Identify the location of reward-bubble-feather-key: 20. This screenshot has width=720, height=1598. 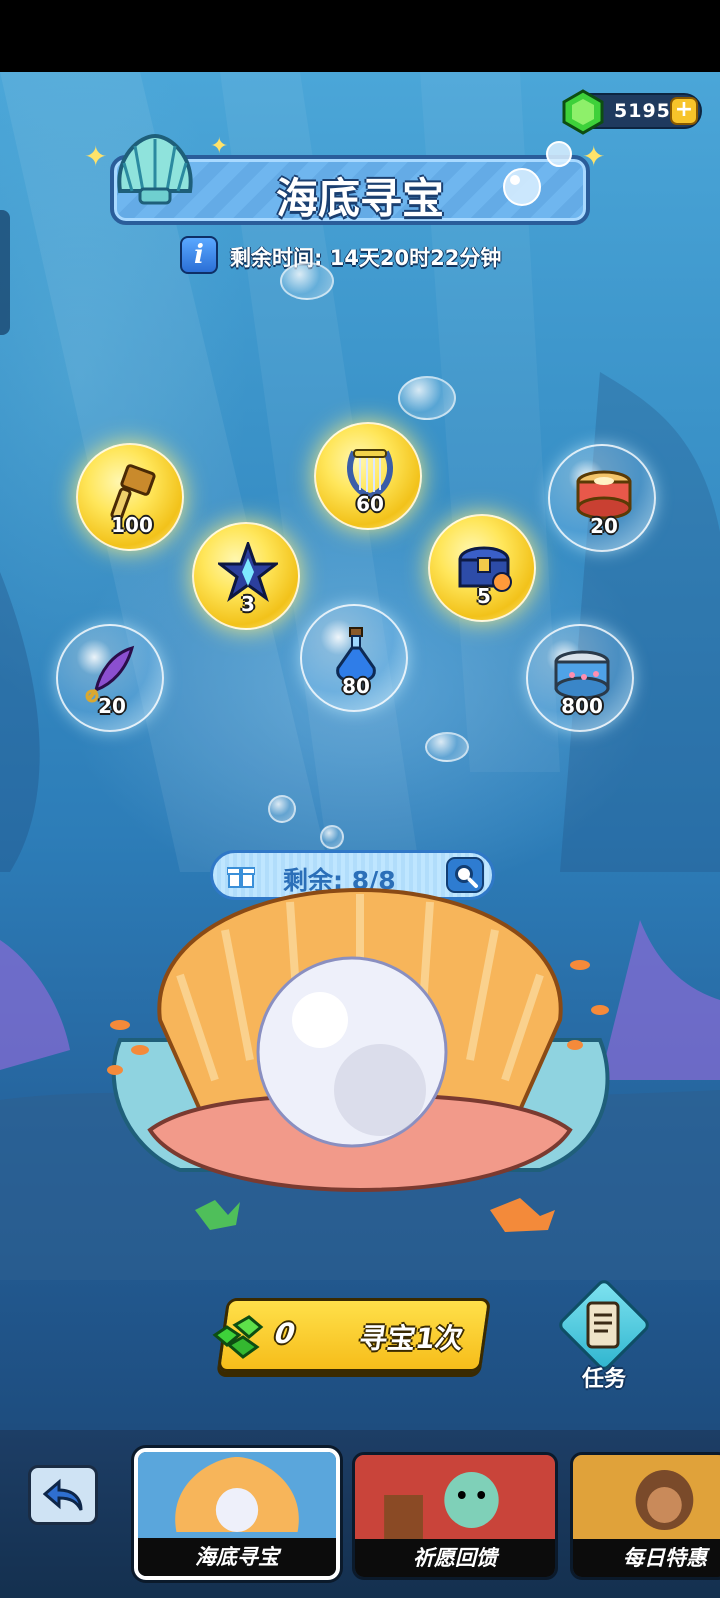
(110, 678).